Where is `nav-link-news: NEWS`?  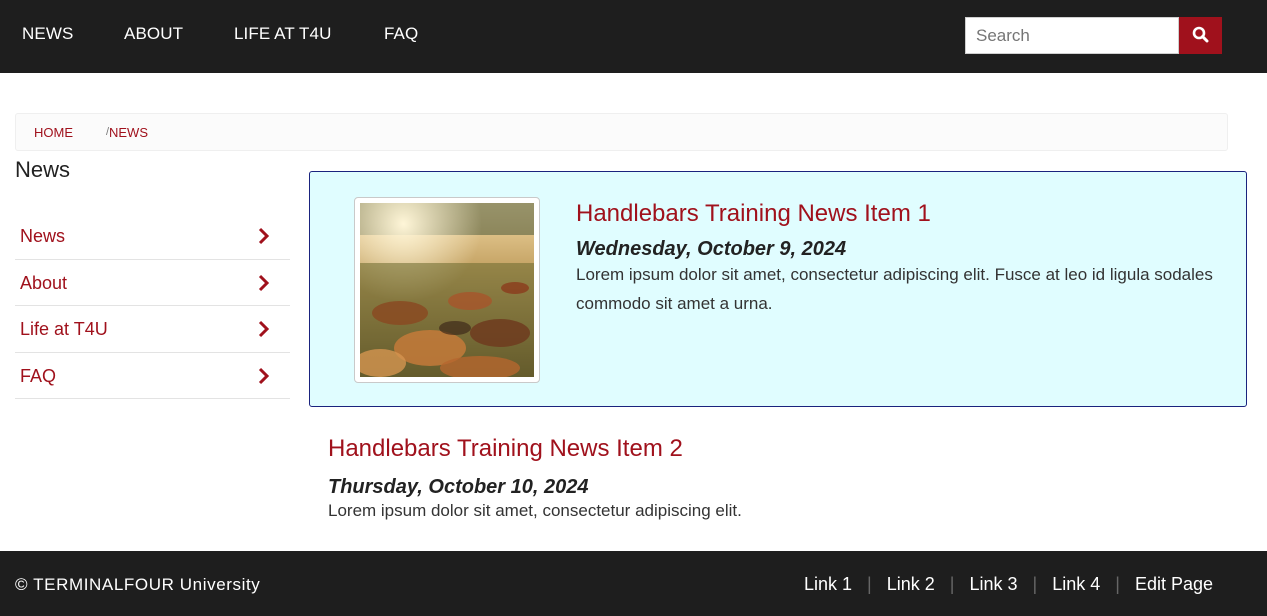
nav-link-news: NEWS is located at coordinates (47, 34).